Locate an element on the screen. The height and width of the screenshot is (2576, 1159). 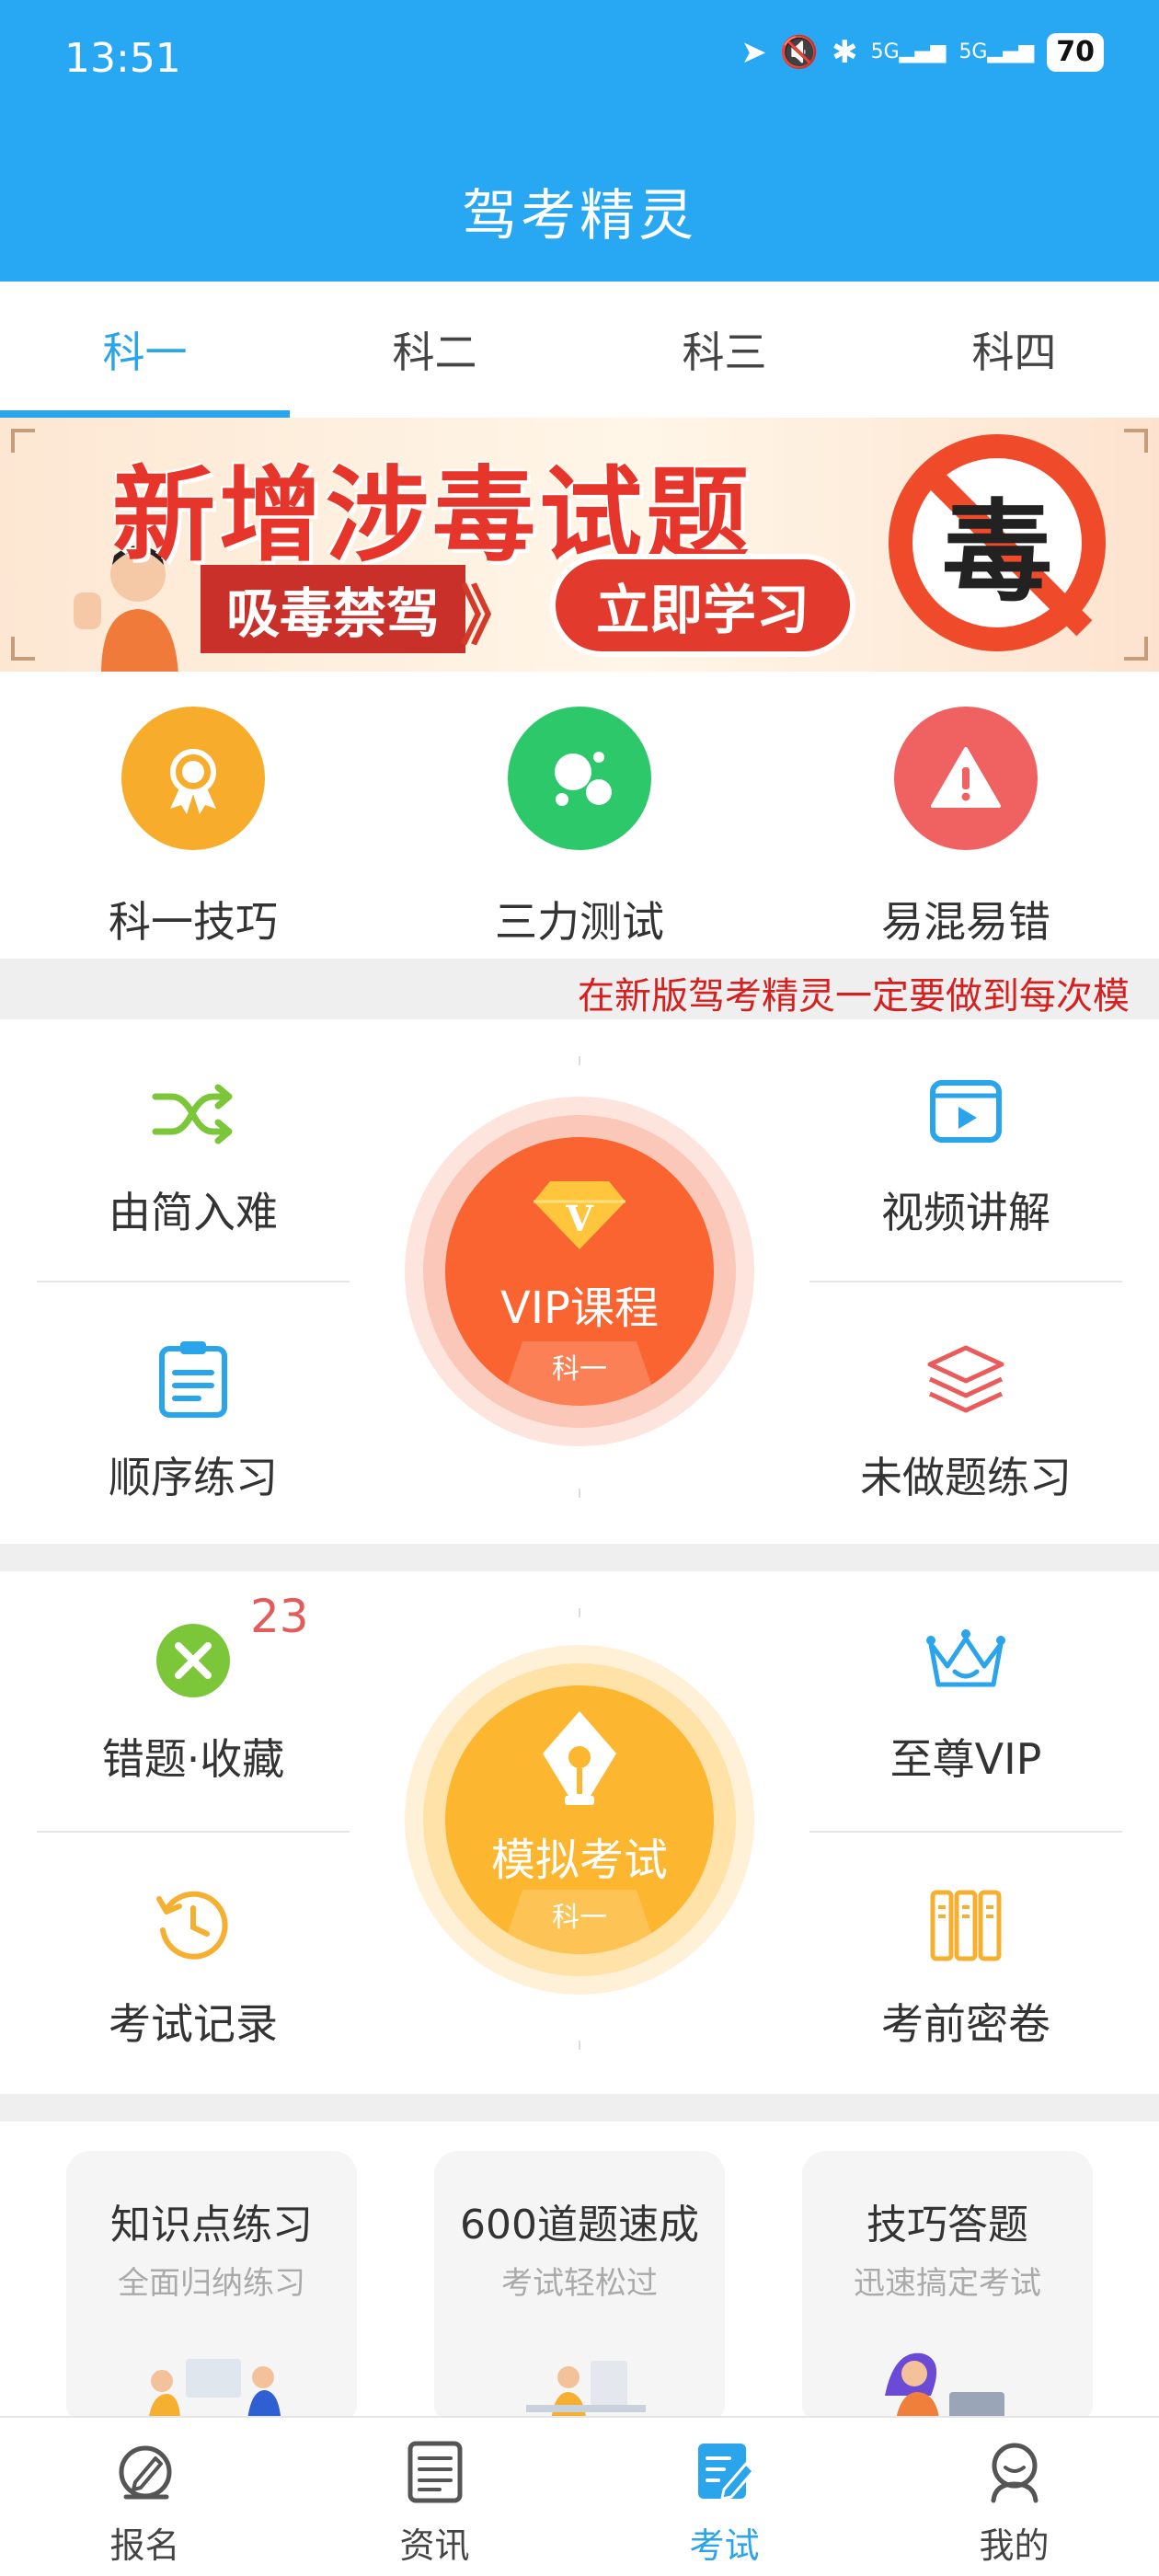
simple-to-hard-button: 由简入难 is located at coordinates (193, 1156).